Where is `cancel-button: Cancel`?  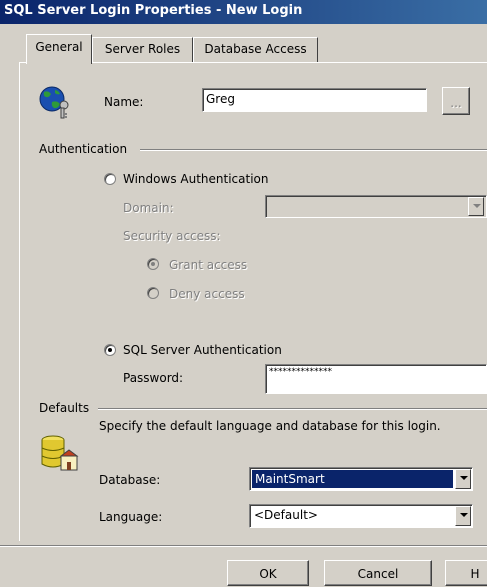
cancel-button: Cancel is located at coordinates (378, 573).